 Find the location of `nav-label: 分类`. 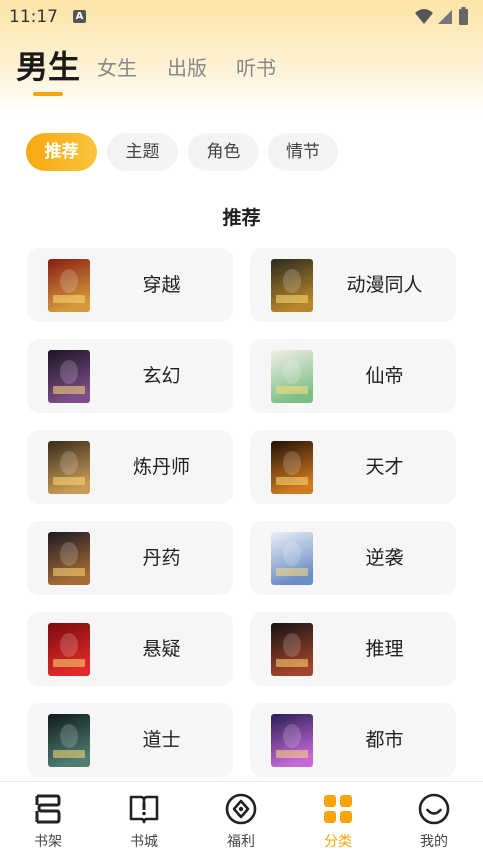

nav-label: 分类 is located at coordinates (338, 842).